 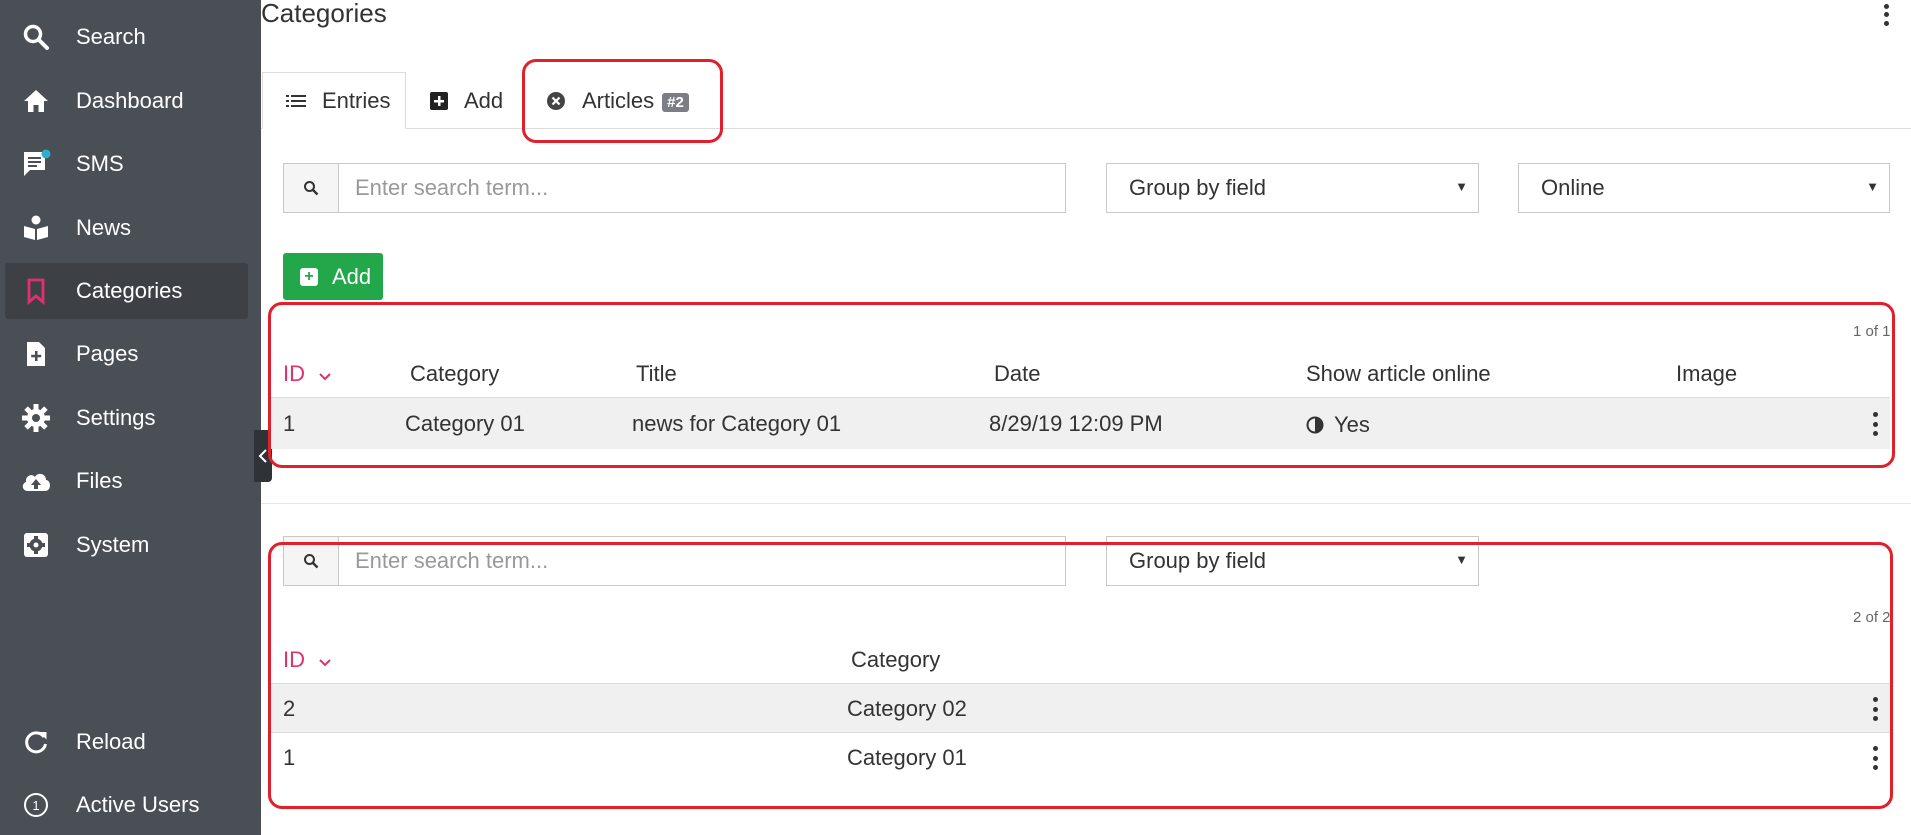 What do you see at coordinates (1352, 424) in the screenshot?
I see `cell-online-value: Yes` at bounding box center [1352, 424].